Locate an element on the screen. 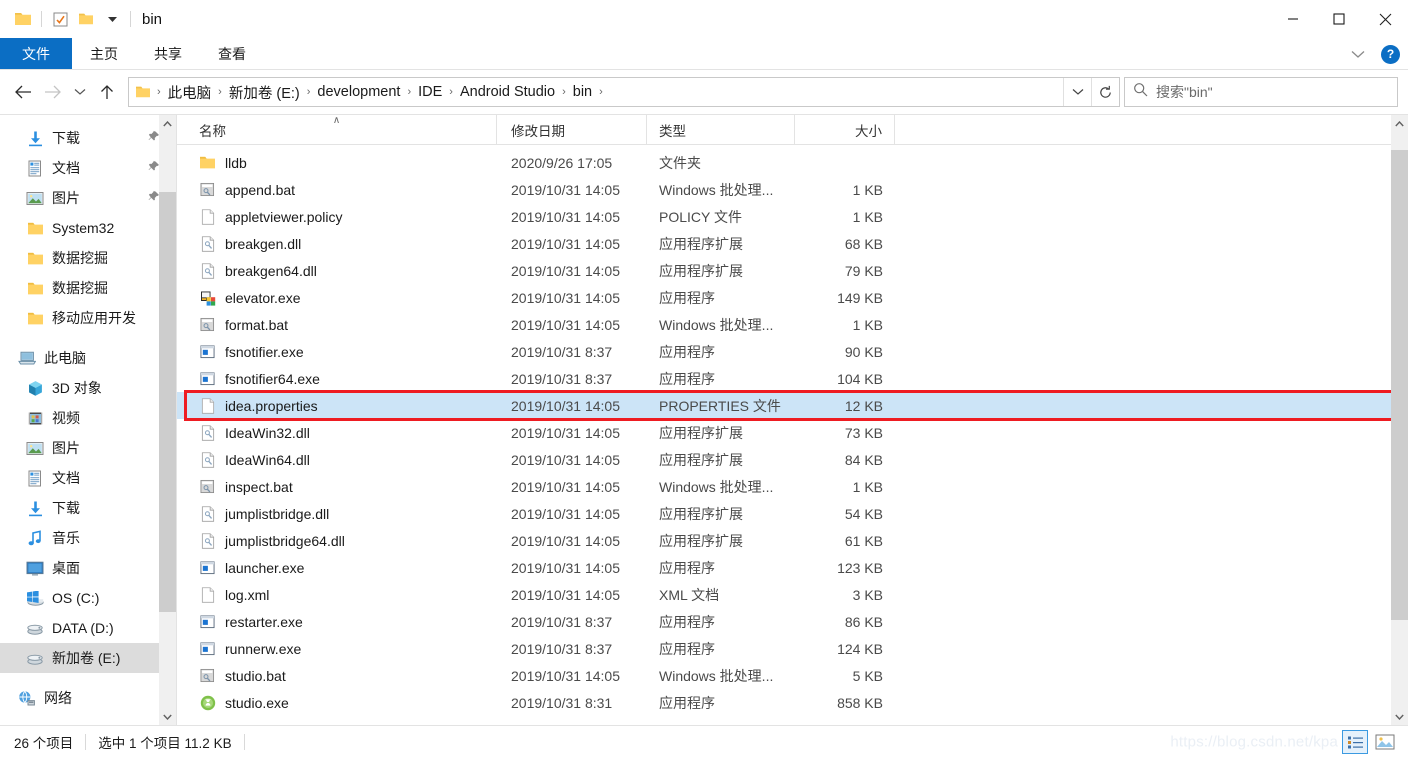 The height and width of the screenshot is (757, 1408). breadcrumb-item-drive-e: 新加卷 (E:) is located at coordinates (264, 92).